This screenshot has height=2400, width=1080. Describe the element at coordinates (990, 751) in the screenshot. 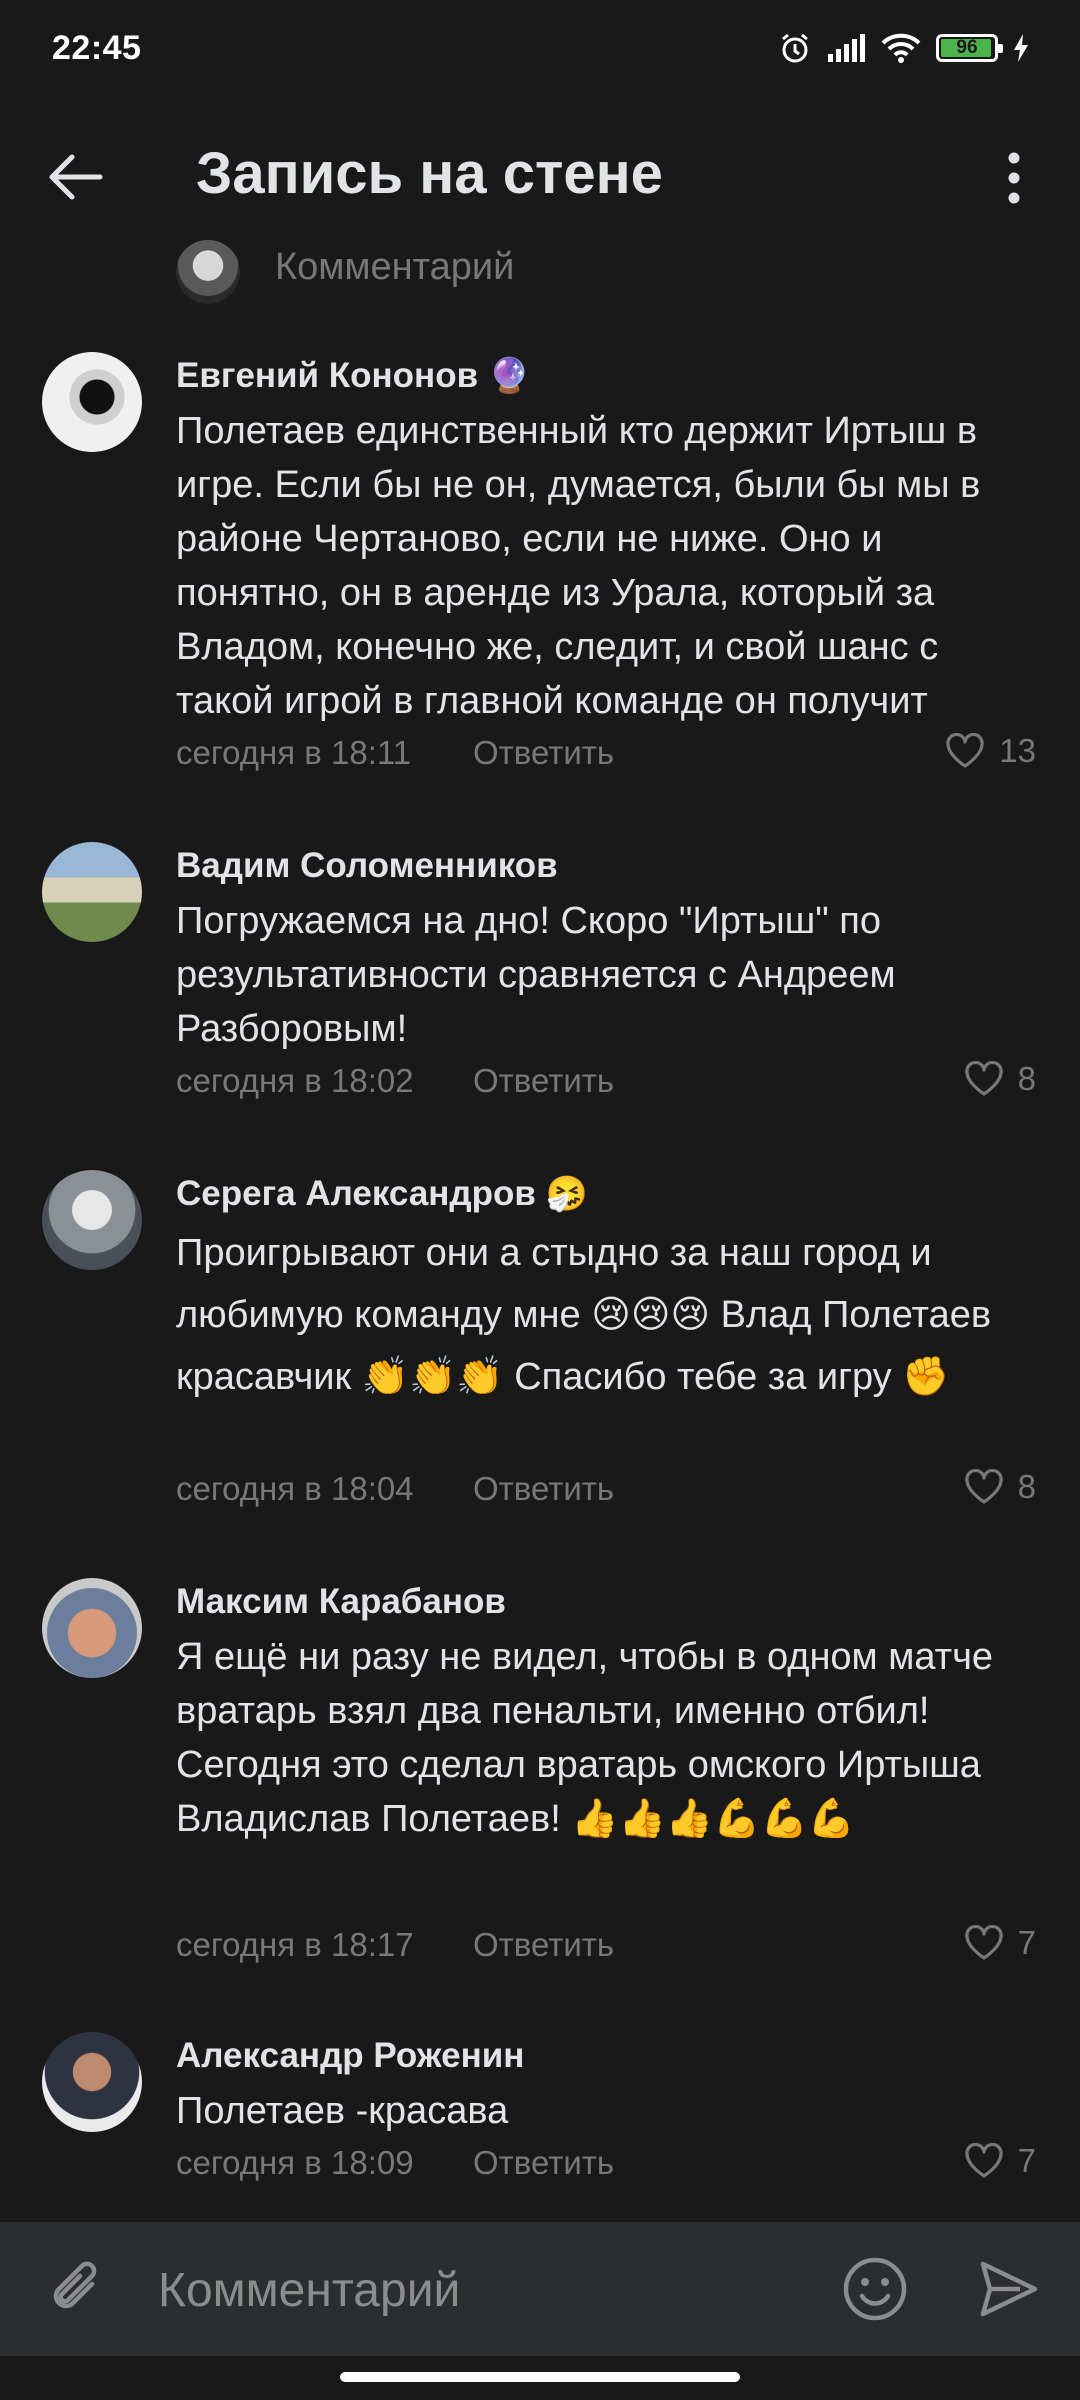

I see `like-button: 13` at that location.